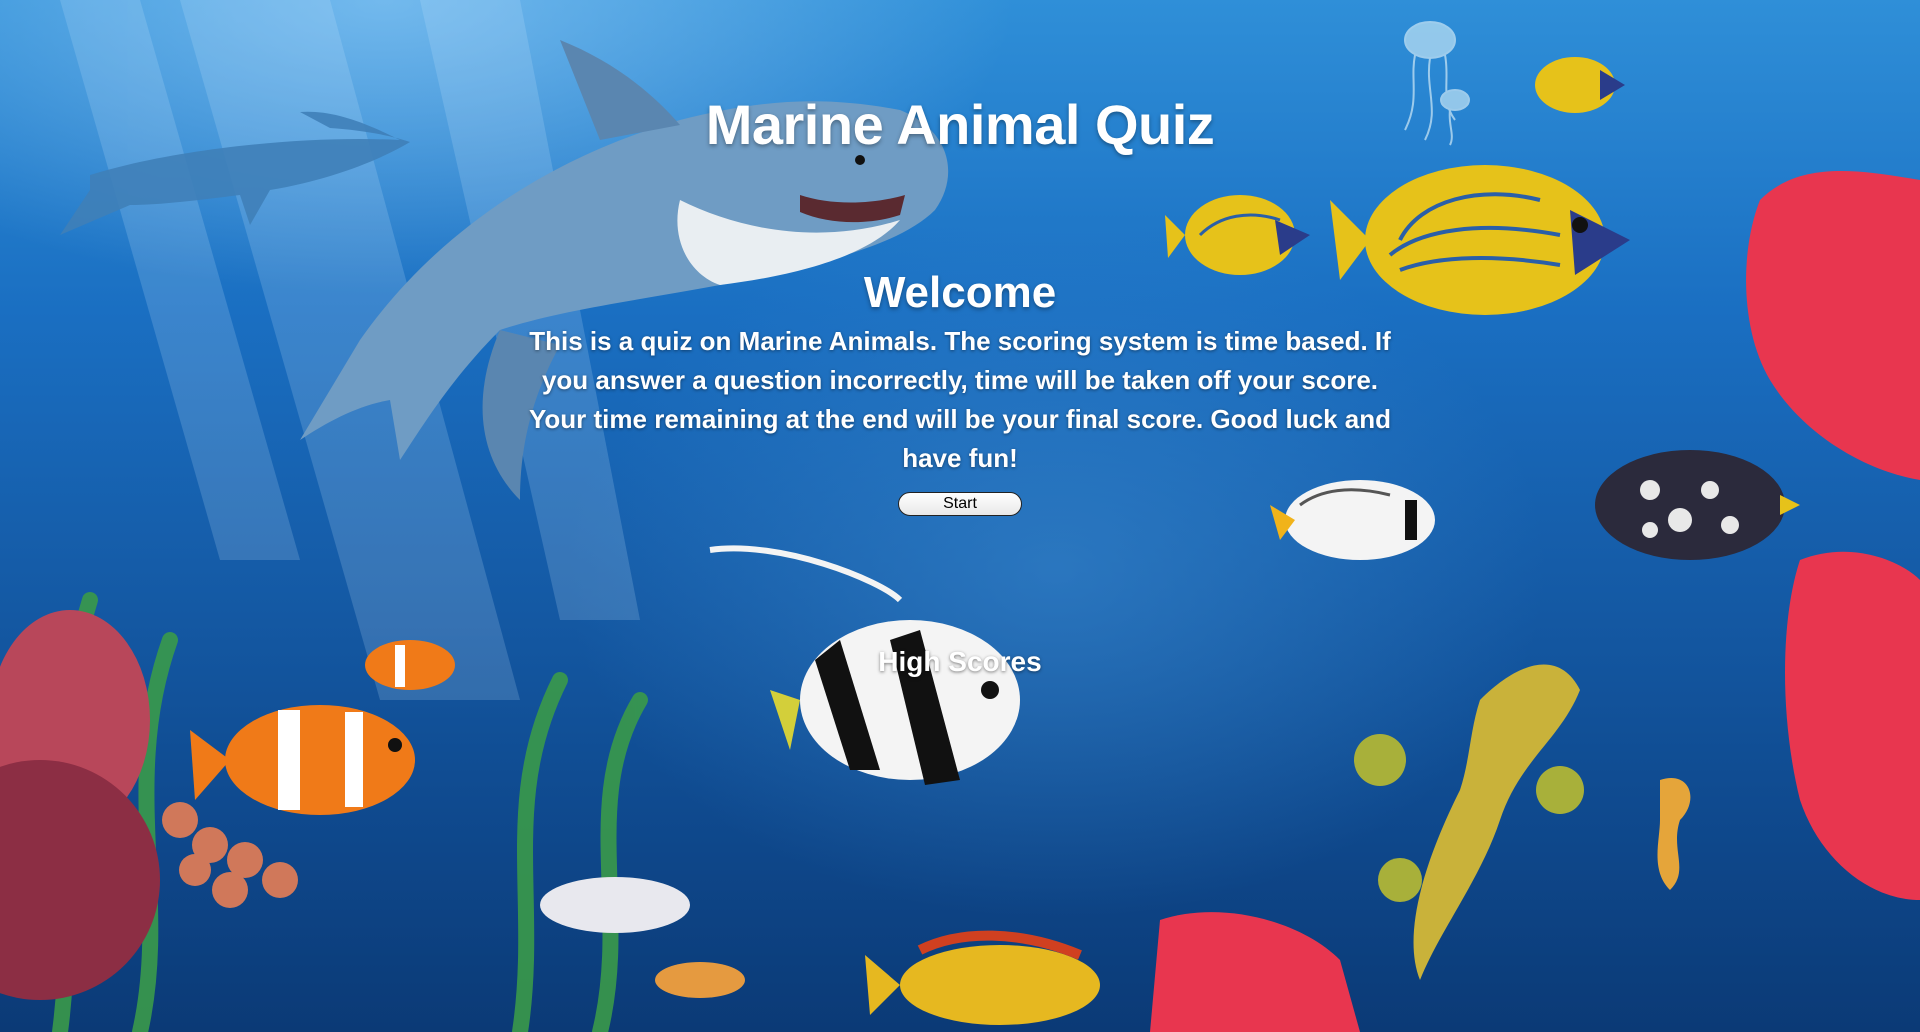 This screenshot has height=1032, width=1920. I want to click on butterflyfish-illustration, so click(1352, 520).